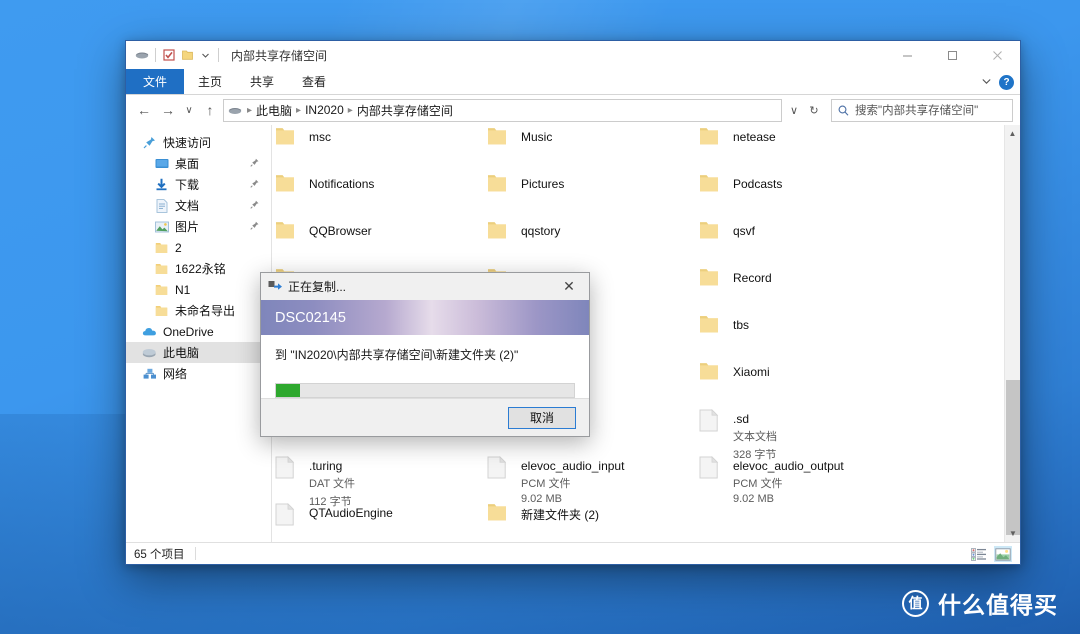  Describe the element at coordinates (997, 55) in the screenshot. I see `close-button` at that location.